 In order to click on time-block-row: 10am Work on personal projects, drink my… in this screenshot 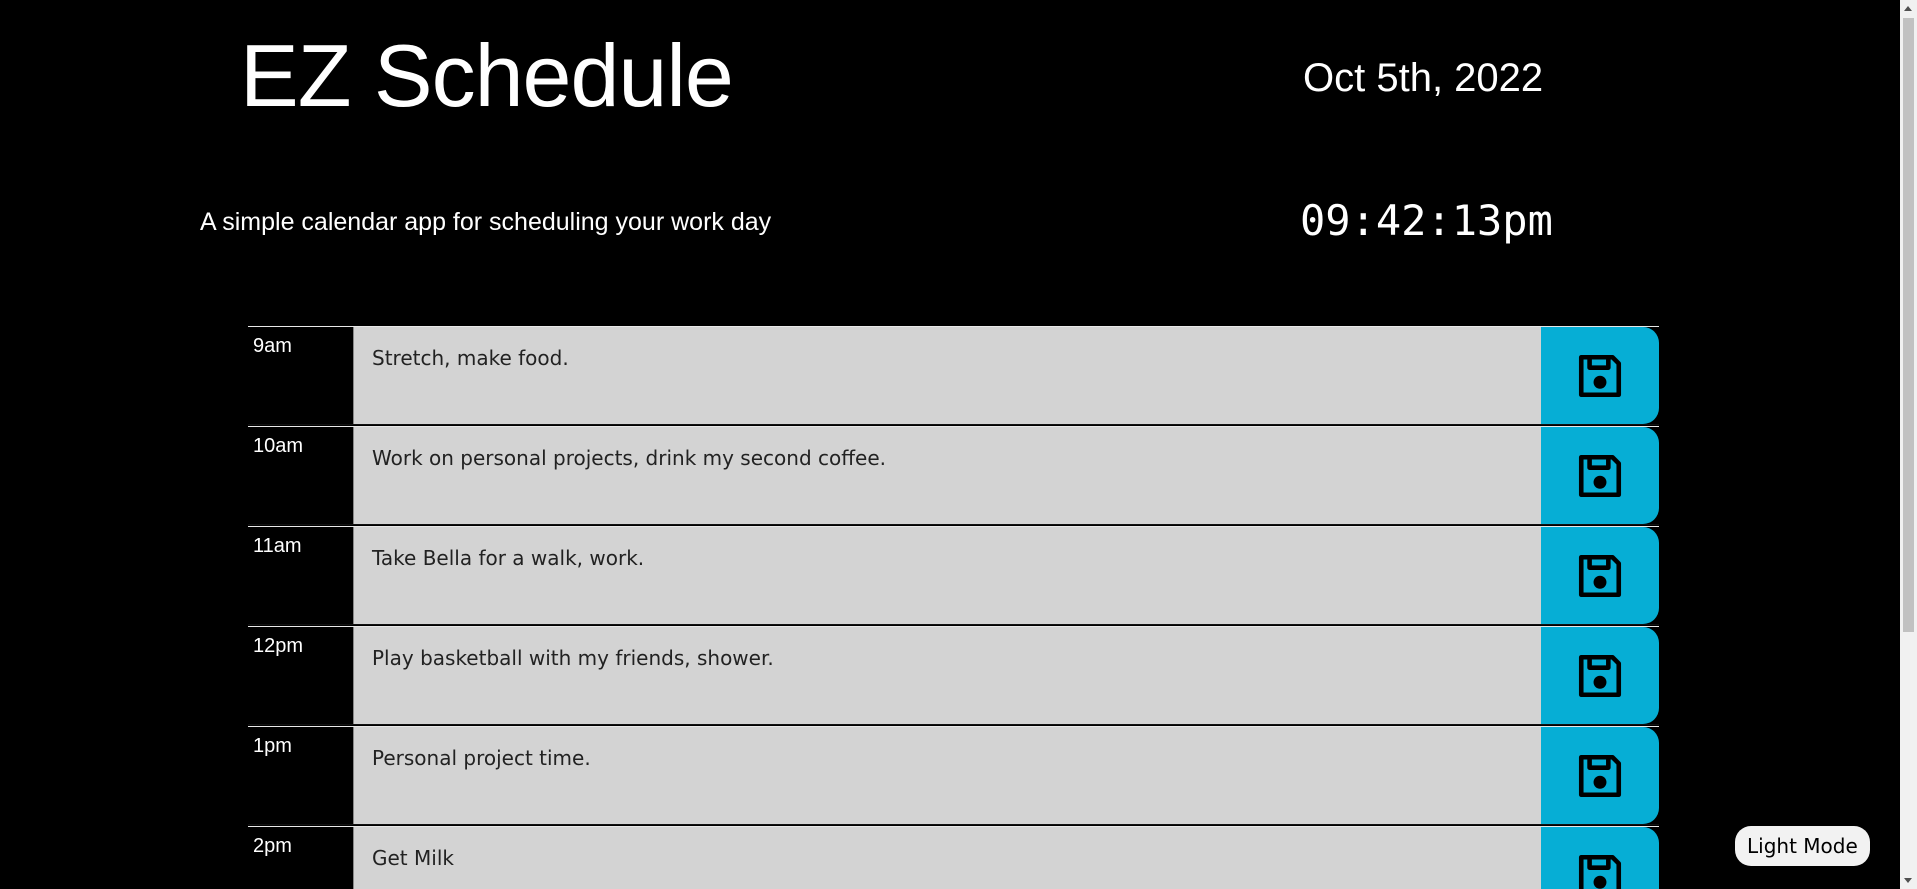, I will do `click(953, 475)`.